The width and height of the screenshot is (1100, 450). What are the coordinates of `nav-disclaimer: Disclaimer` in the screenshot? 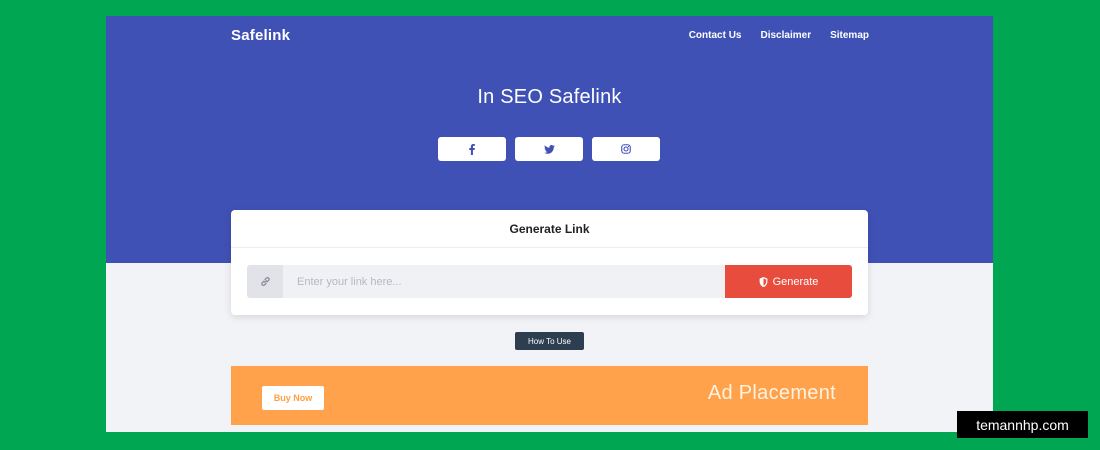 It's located at (786, 35).